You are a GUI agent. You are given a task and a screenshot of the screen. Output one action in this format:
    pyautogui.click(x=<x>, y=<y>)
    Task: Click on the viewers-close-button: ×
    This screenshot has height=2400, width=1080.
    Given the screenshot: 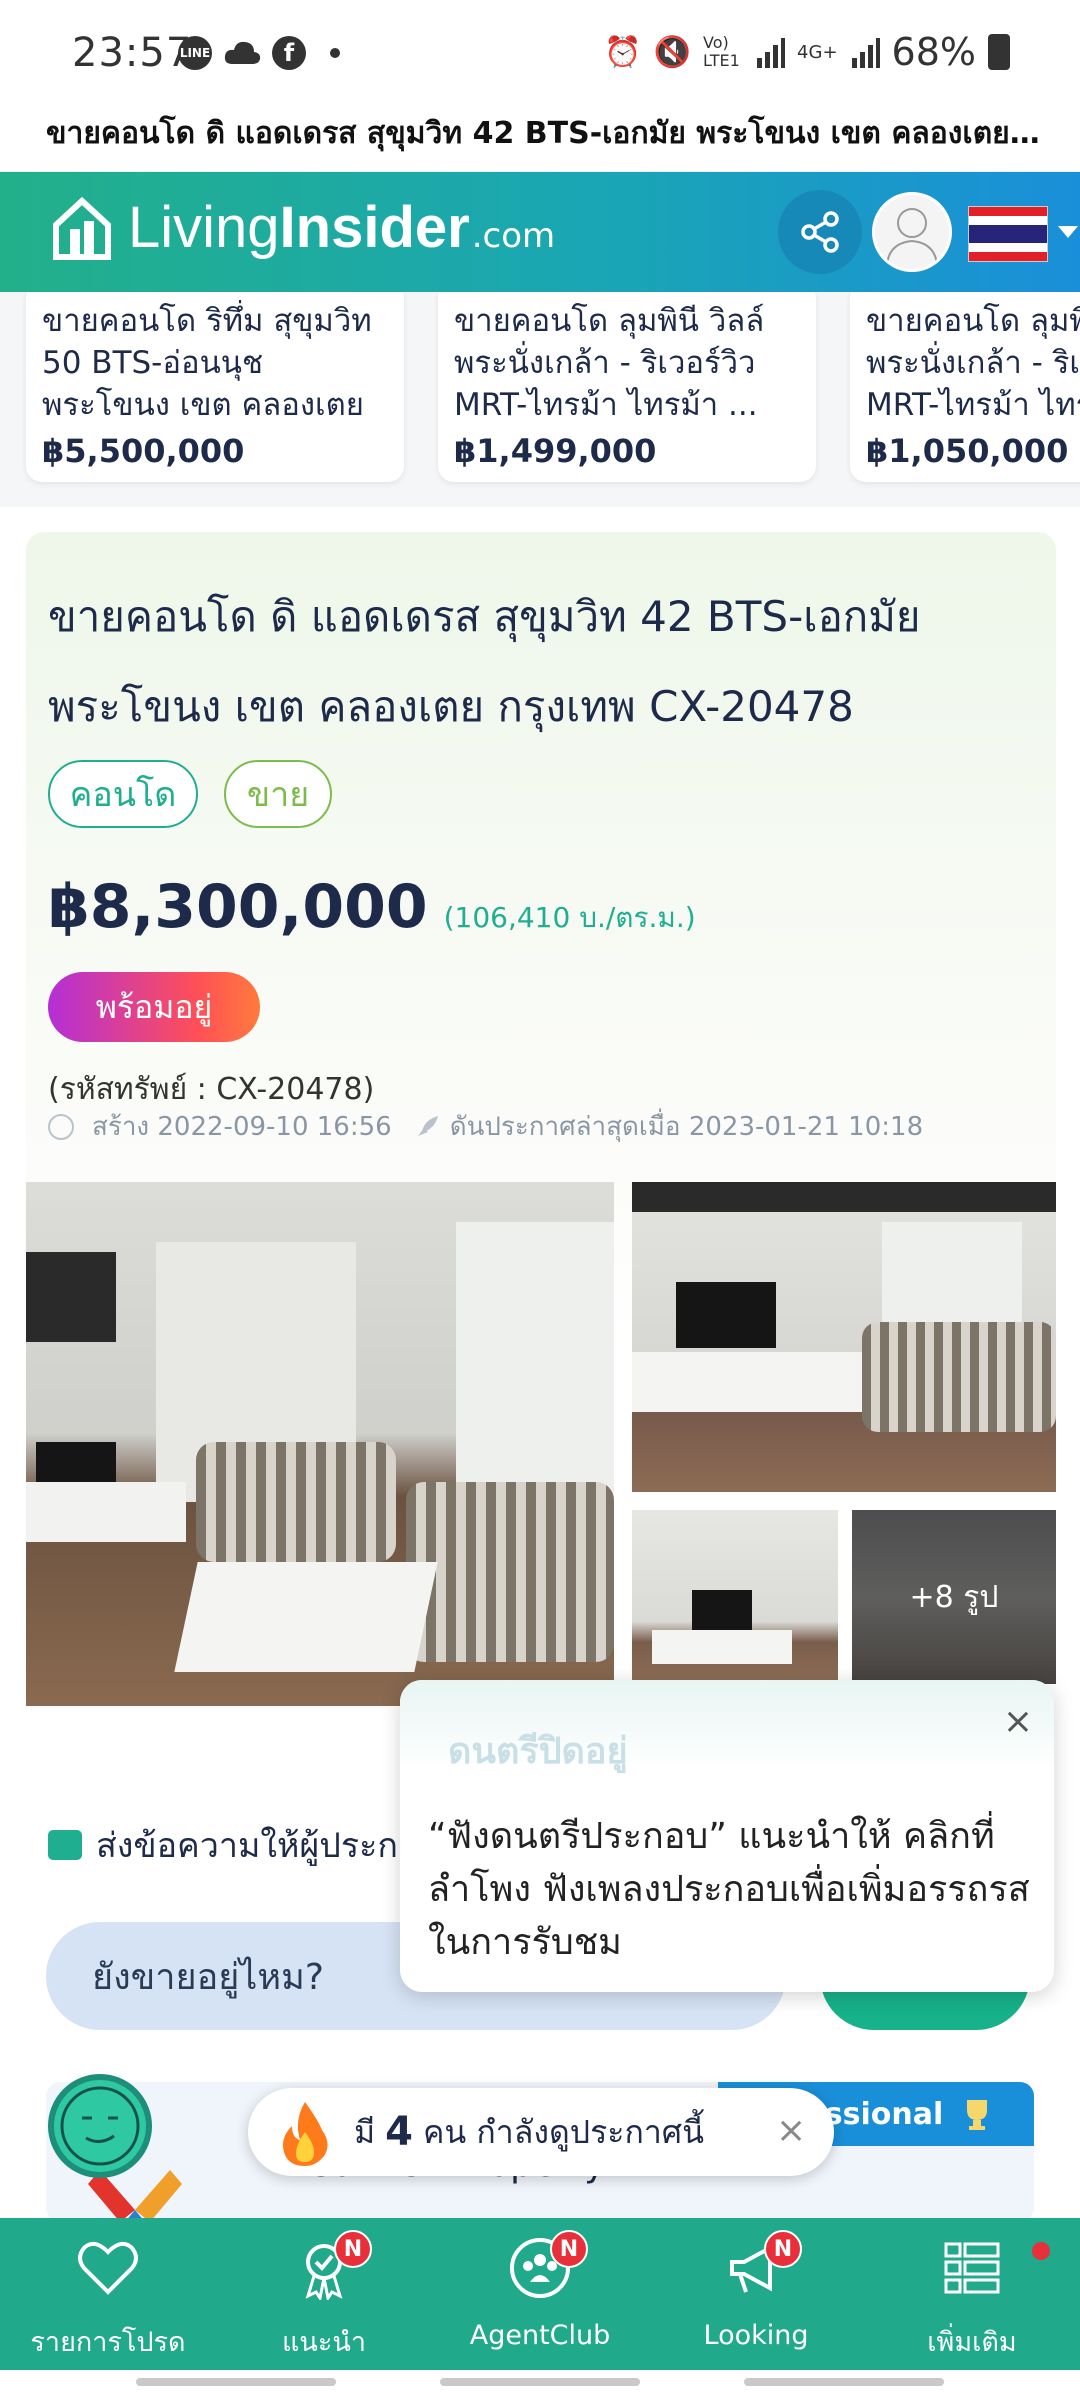 What is the action you would take?
    pyautogui.click(x=791, y=2130)
    